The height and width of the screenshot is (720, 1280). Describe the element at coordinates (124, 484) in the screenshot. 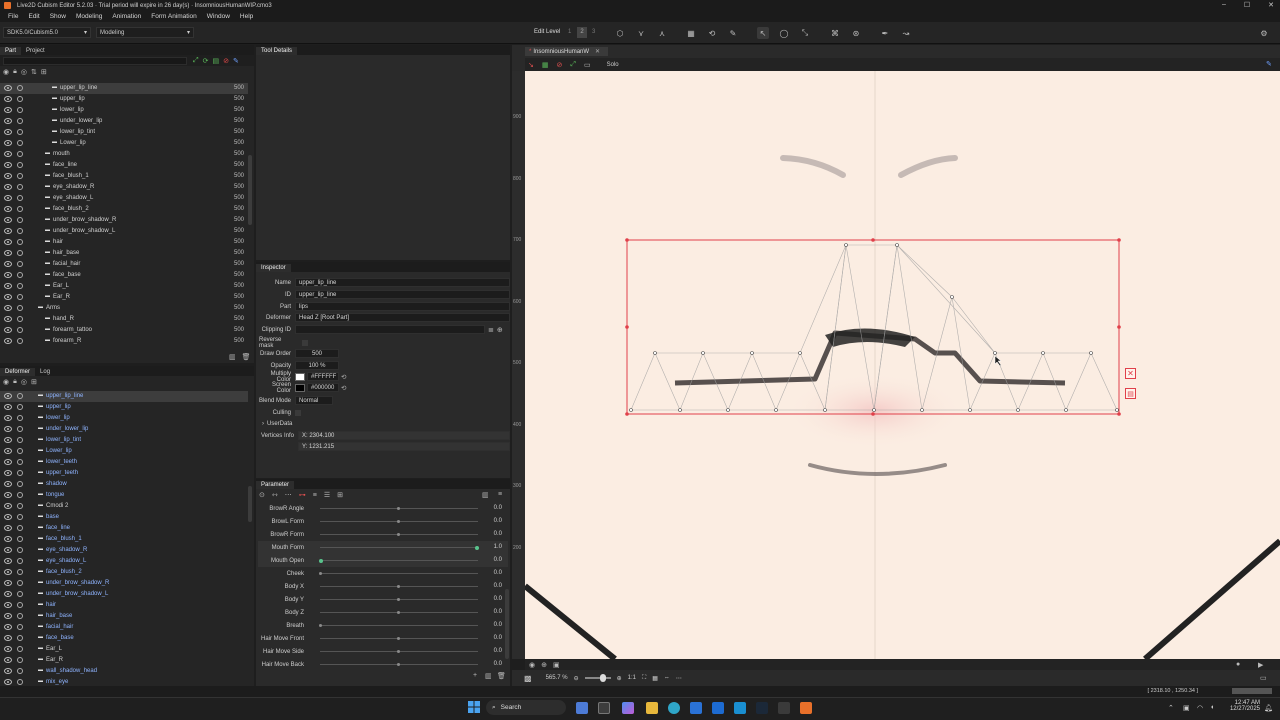

I see `tree-row: ▬ shadow` at that location.